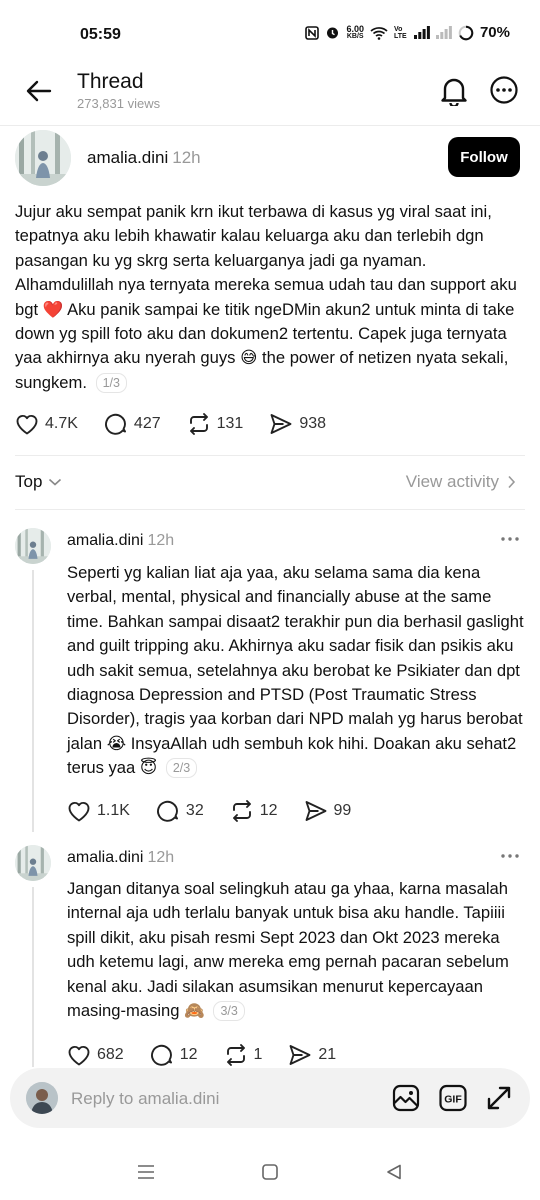 The image size is (540, 1200). I want to click on svg-text: GIF, so click(453, 1100).